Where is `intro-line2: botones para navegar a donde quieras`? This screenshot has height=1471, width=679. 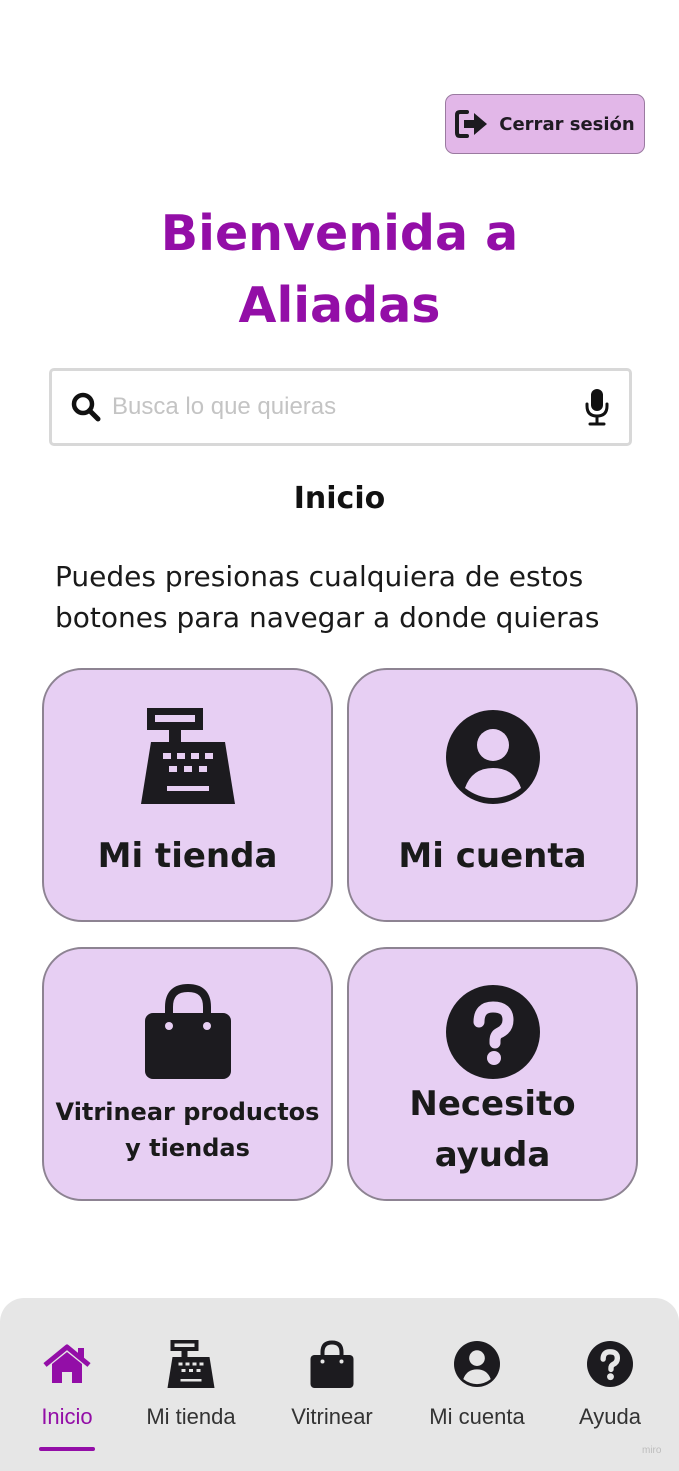 intro-line2: botones para navegar a donde quieras is located at coordinates (327, 617).